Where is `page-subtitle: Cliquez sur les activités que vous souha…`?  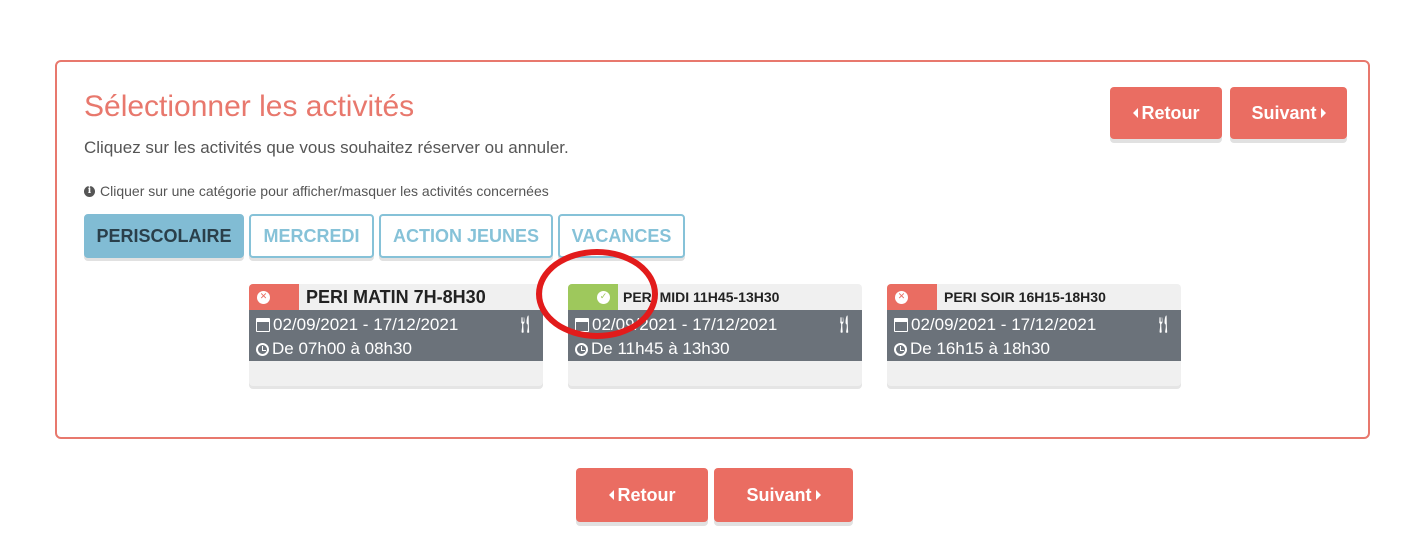 page-subtitle: Cliquez sur les activités que vous souha… is located at coordinates (326, 147).